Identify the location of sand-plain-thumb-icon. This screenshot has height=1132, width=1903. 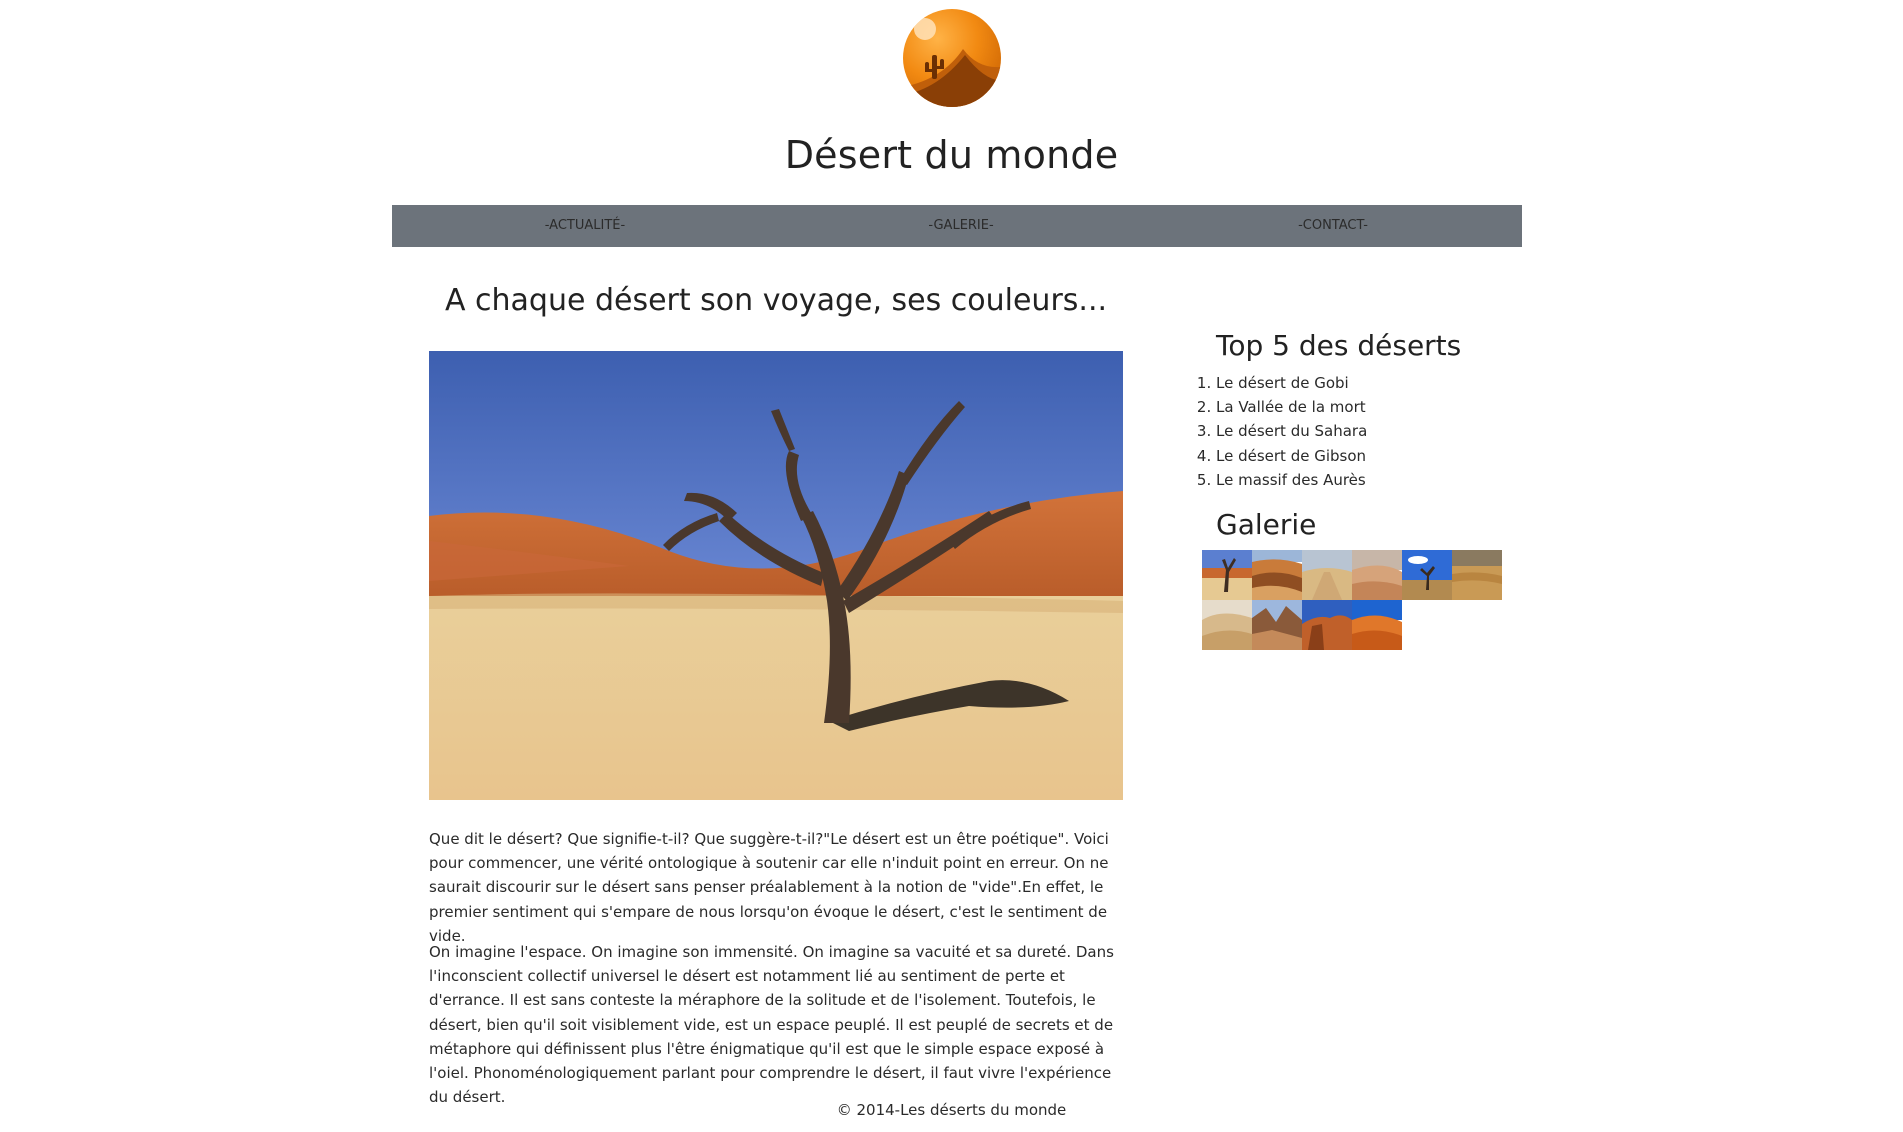
(1377, 575).